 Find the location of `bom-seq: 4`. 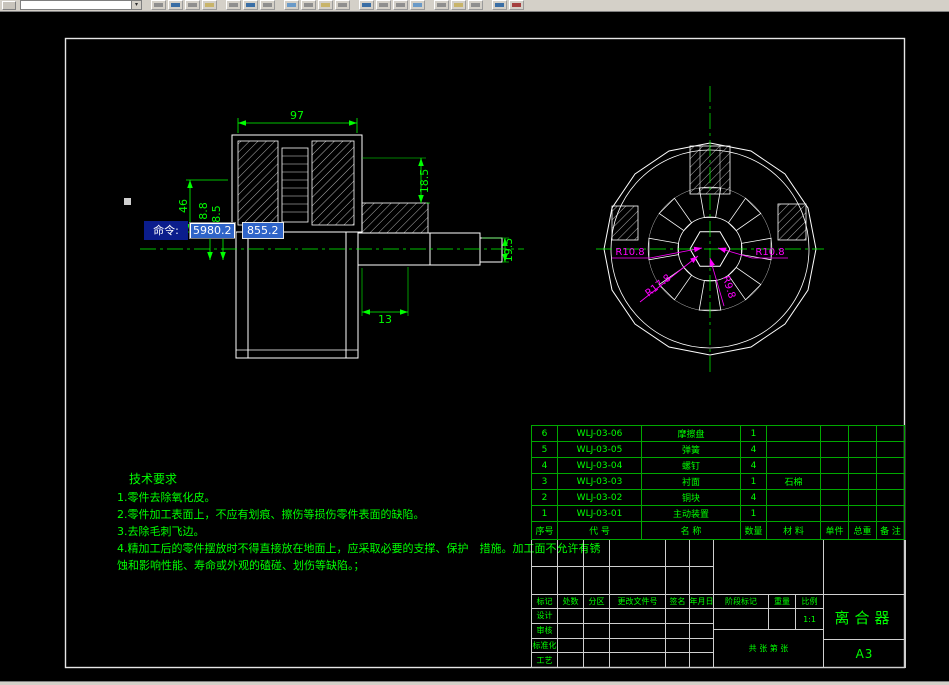

bom-seq: 4 is located at coordinates (545, 466).